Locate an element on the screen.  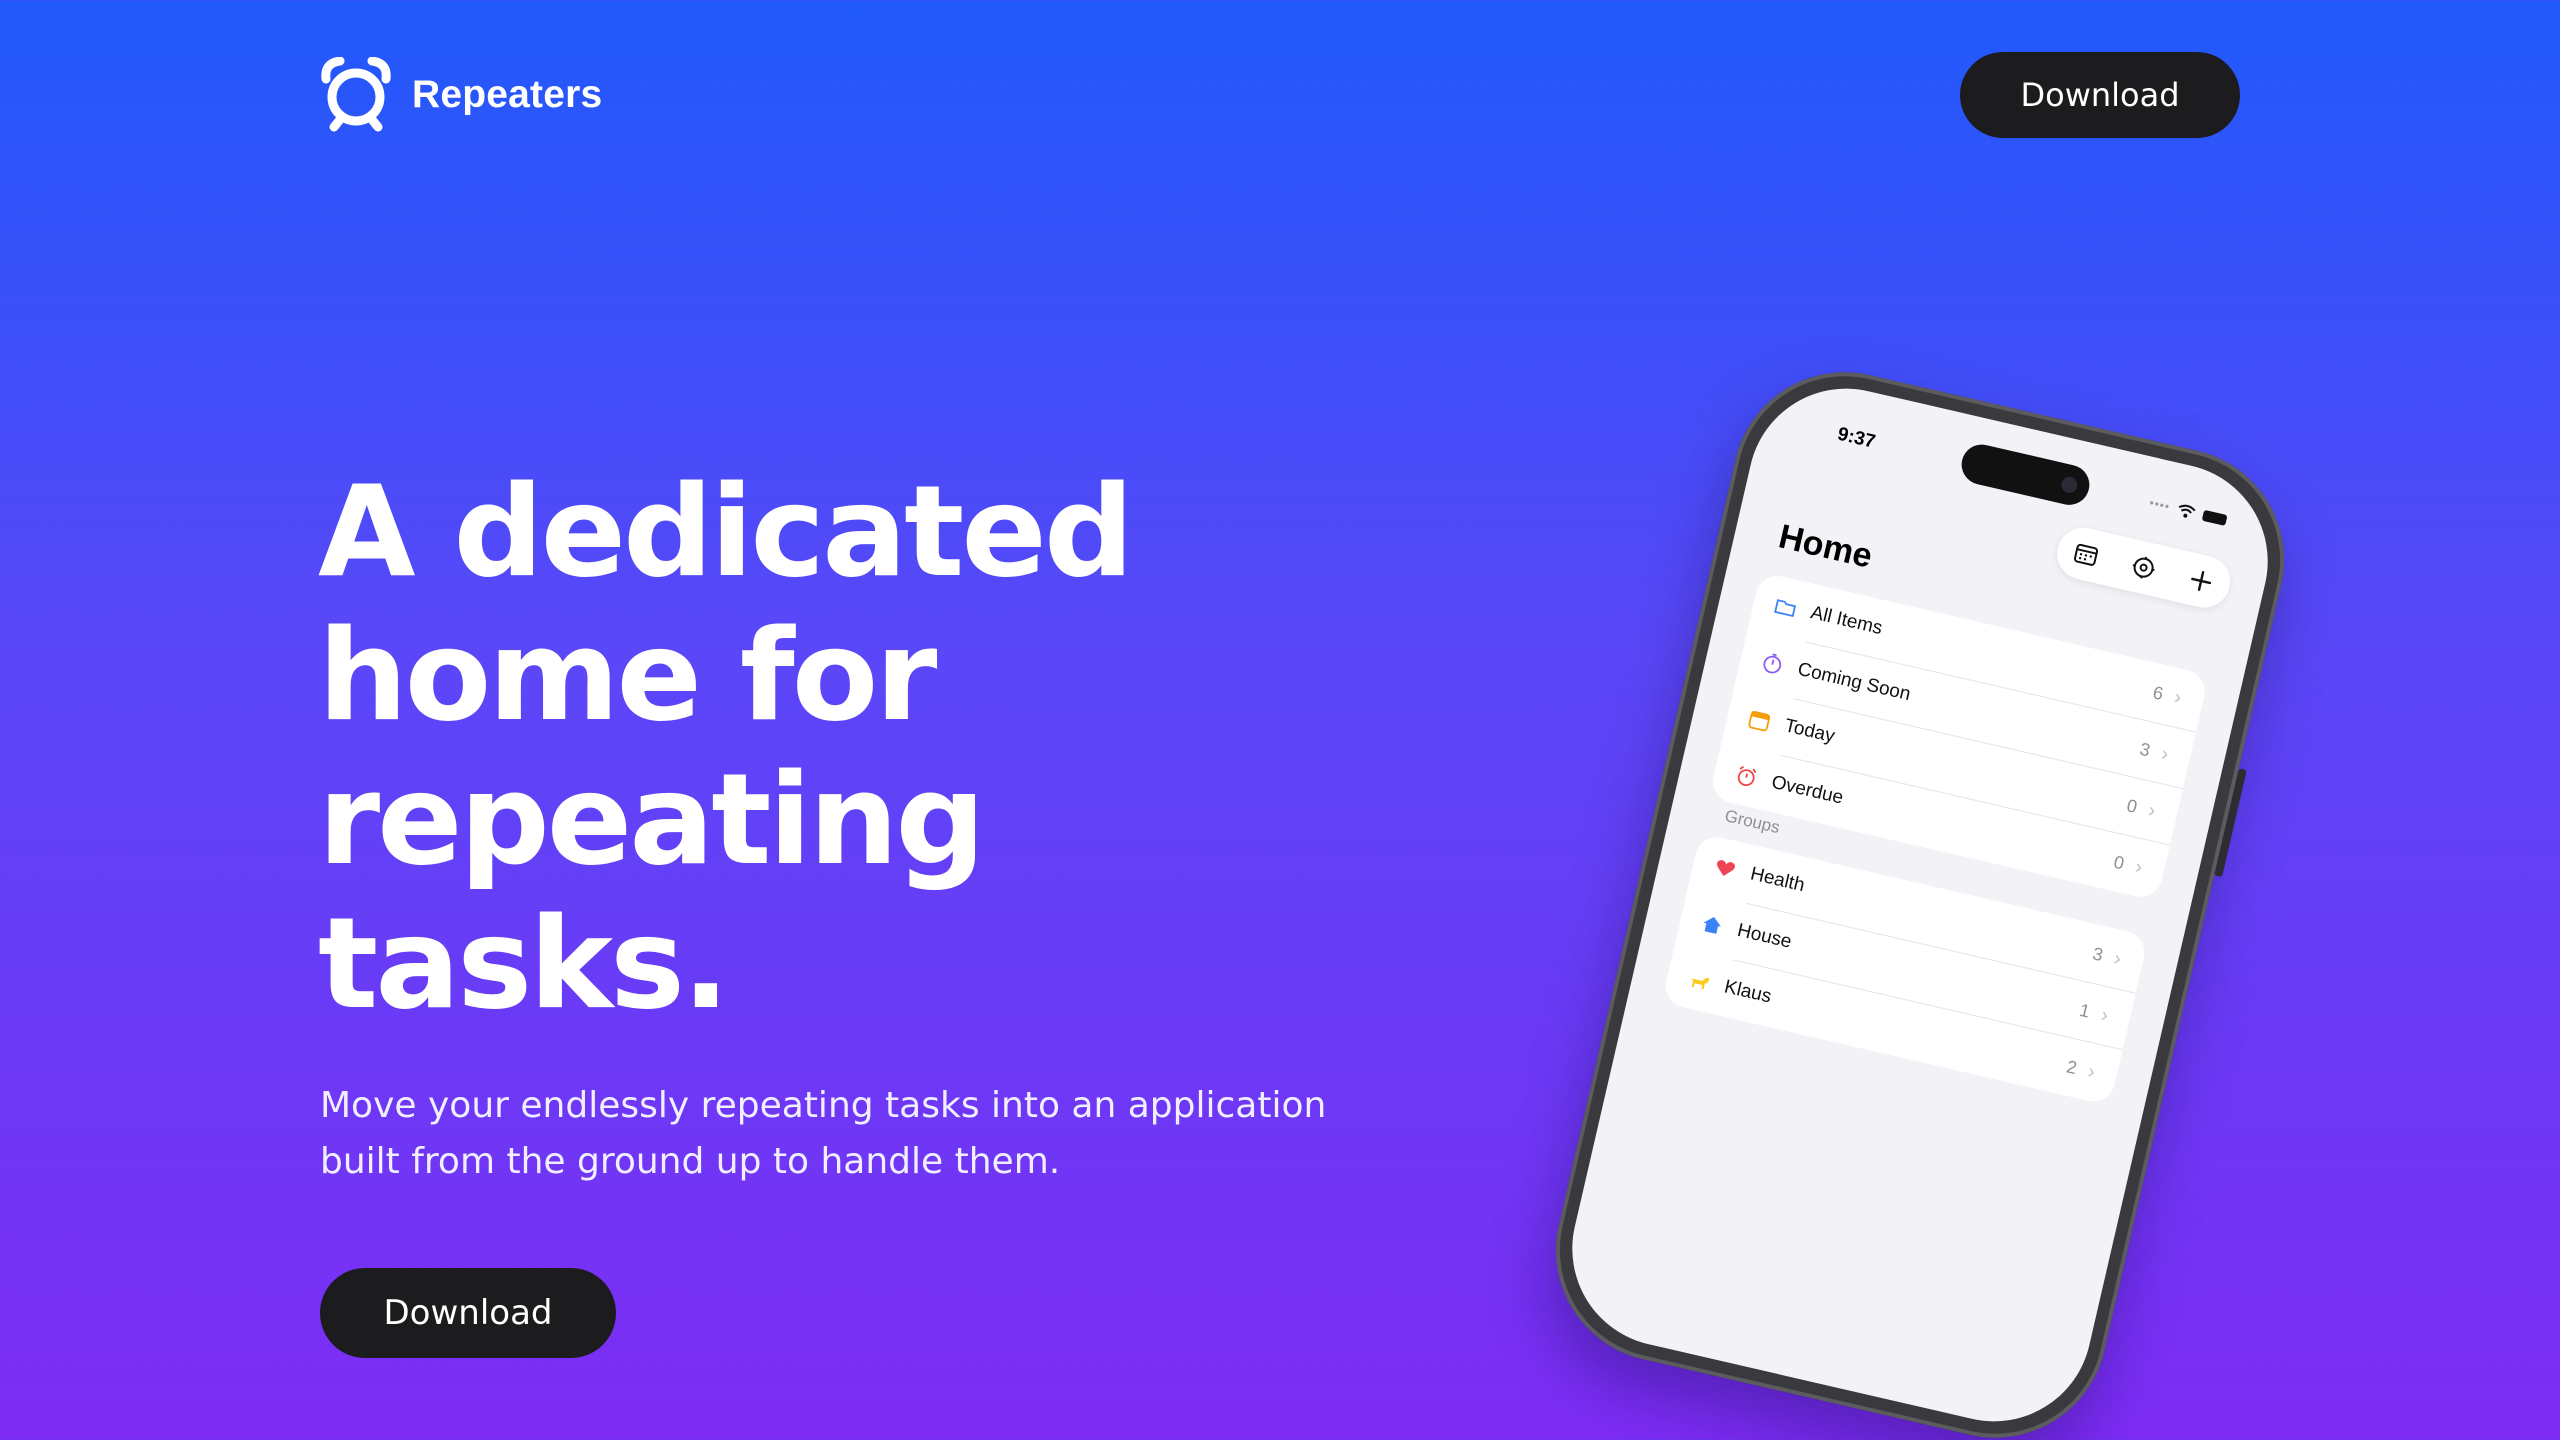
screen-title: Home is located at coordinates (1825, 546).